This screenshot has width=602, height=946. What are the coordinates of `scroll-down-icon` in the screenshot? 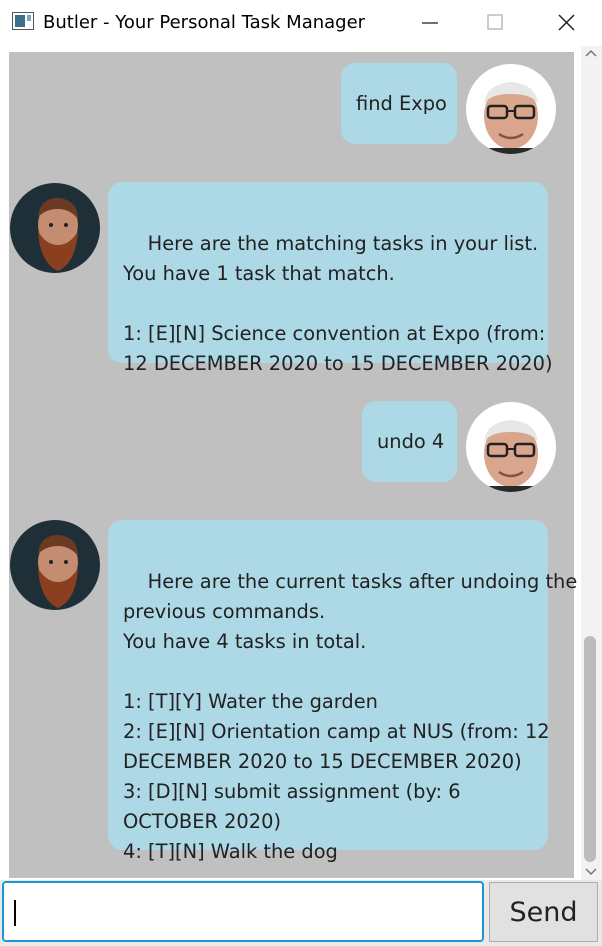 It's located at (591, 872).